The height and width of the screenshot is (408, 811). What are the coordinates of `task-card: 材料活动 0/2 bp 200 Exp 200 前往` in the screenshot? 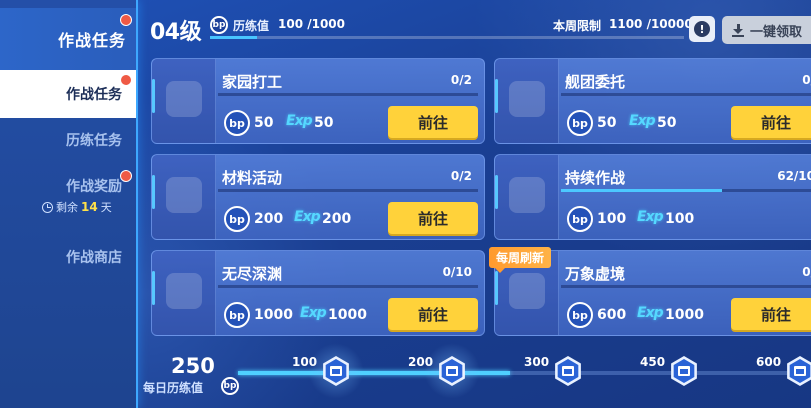 It's located at (318, 197).